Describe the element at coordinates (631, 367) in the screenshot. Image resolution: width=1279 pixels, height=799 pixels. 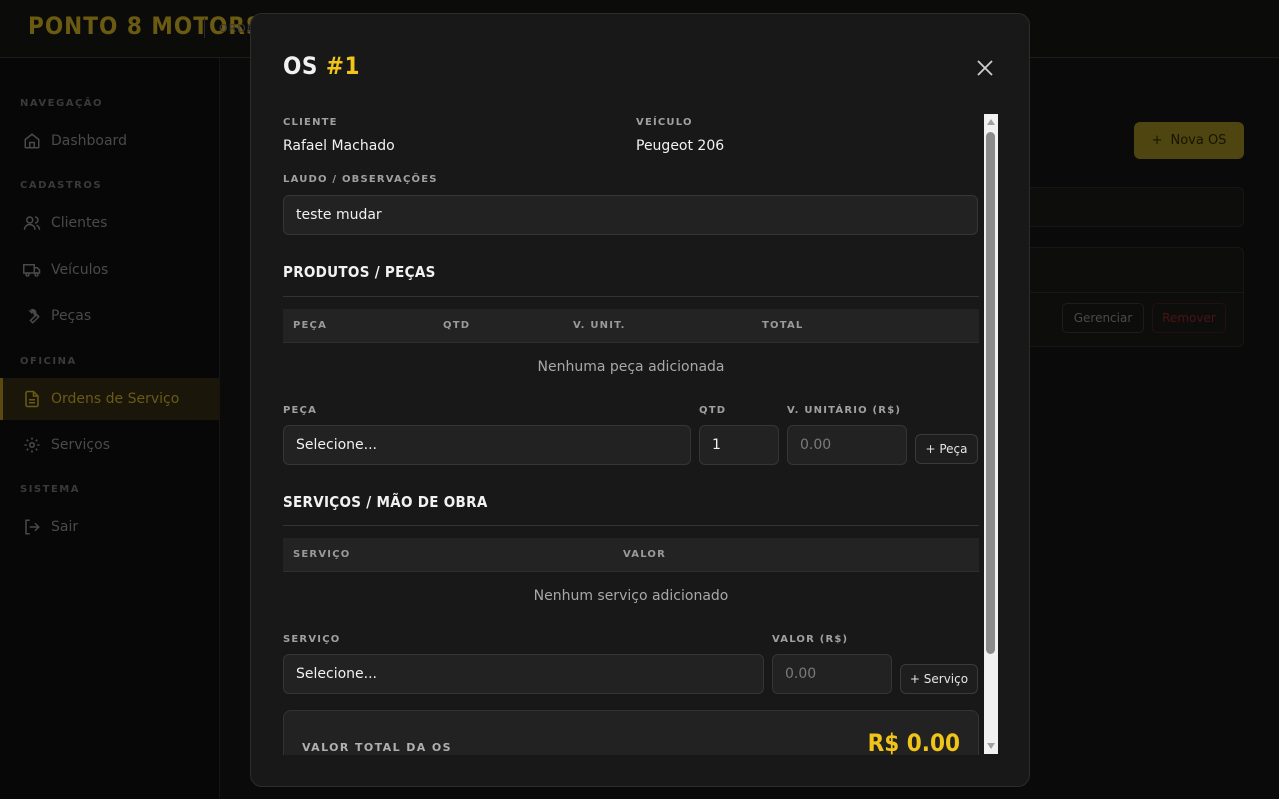
I see `produtos-empty-message: Nenhuma peça adicionada` at that location.